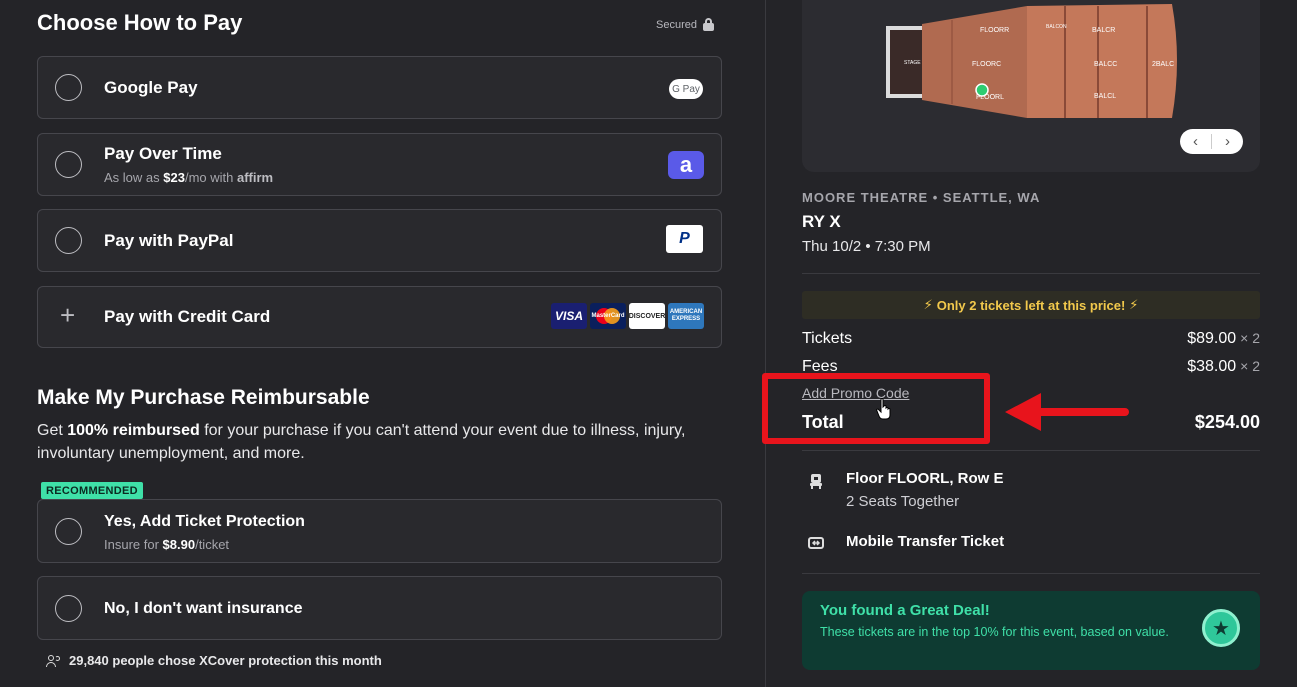 The image size is (1297, 687). Describe the element at coordinates (68, 240) in the screenshot. I see `paypal-radio` at that location.